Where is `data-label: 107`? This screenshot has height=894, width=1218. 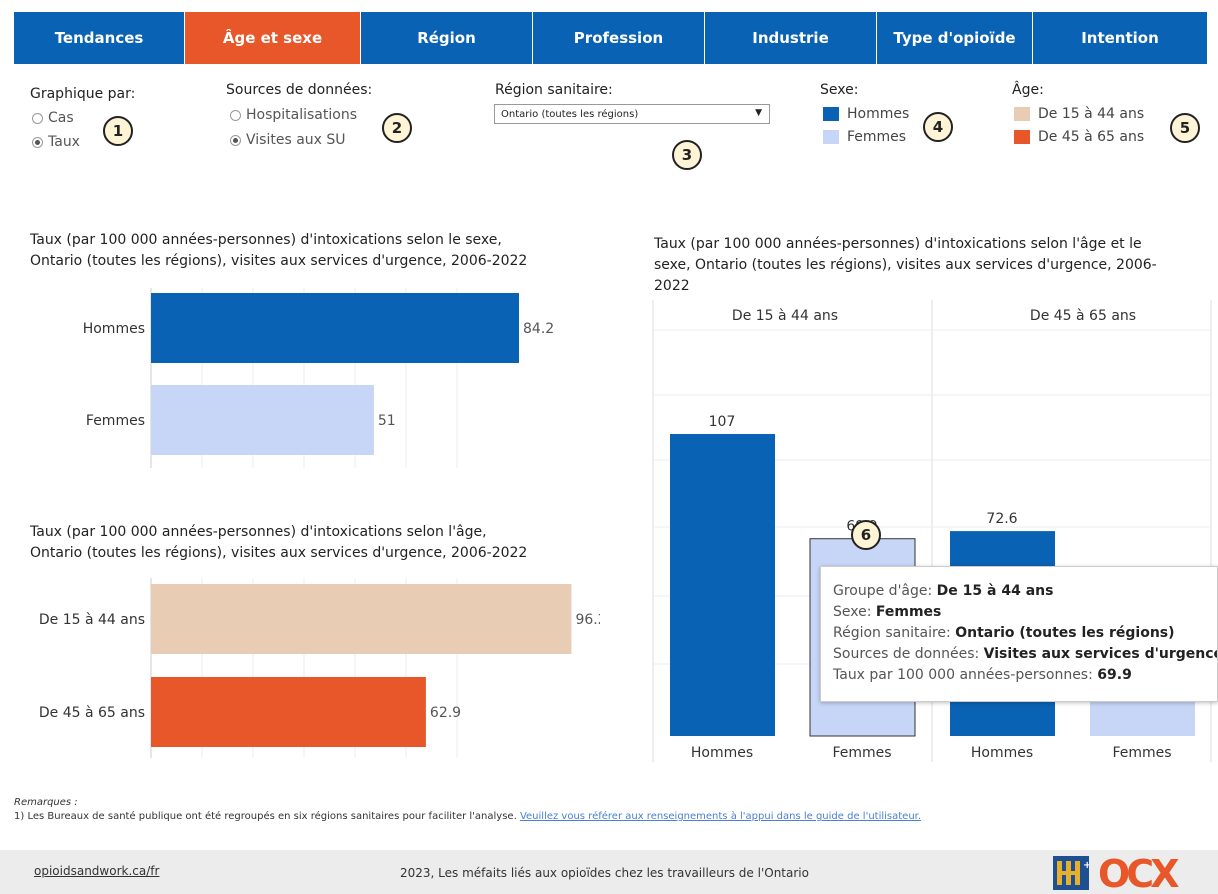
data-label: 107 is located at coordinates (722, 422).